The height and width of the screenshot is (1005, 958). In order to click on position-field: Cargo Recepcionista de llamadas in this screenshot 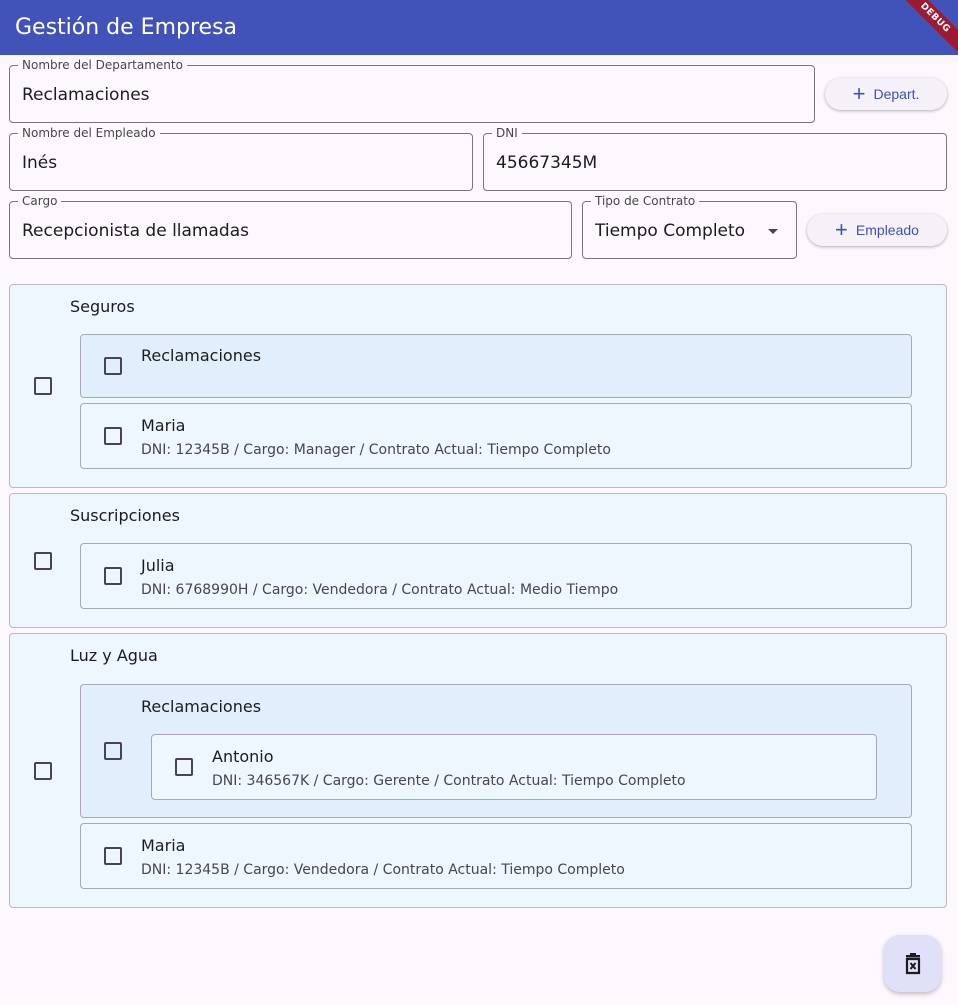, I will do `click(290, 226)`.